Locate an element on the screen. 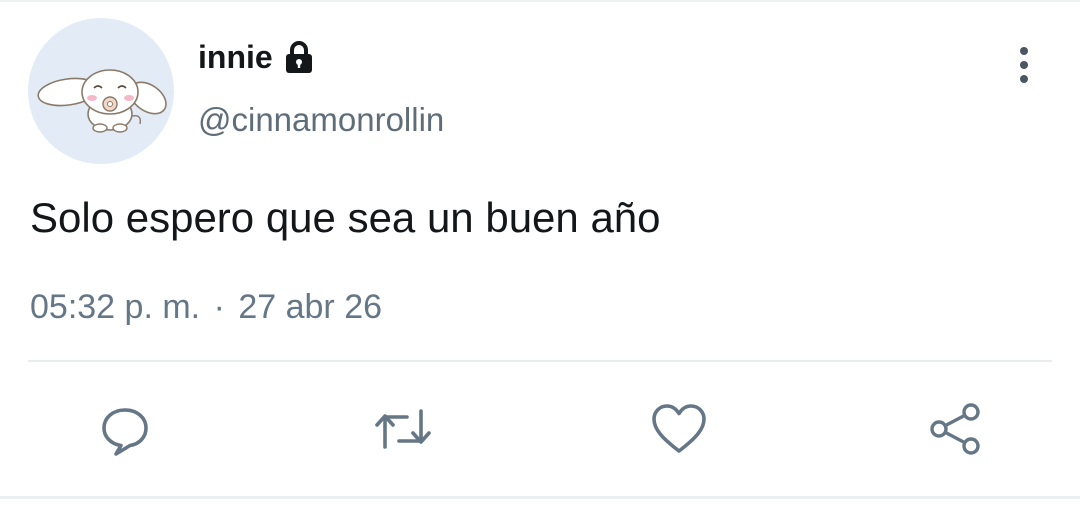  tweet-date: 27 abr 26 is located at coordinates (310, 307).